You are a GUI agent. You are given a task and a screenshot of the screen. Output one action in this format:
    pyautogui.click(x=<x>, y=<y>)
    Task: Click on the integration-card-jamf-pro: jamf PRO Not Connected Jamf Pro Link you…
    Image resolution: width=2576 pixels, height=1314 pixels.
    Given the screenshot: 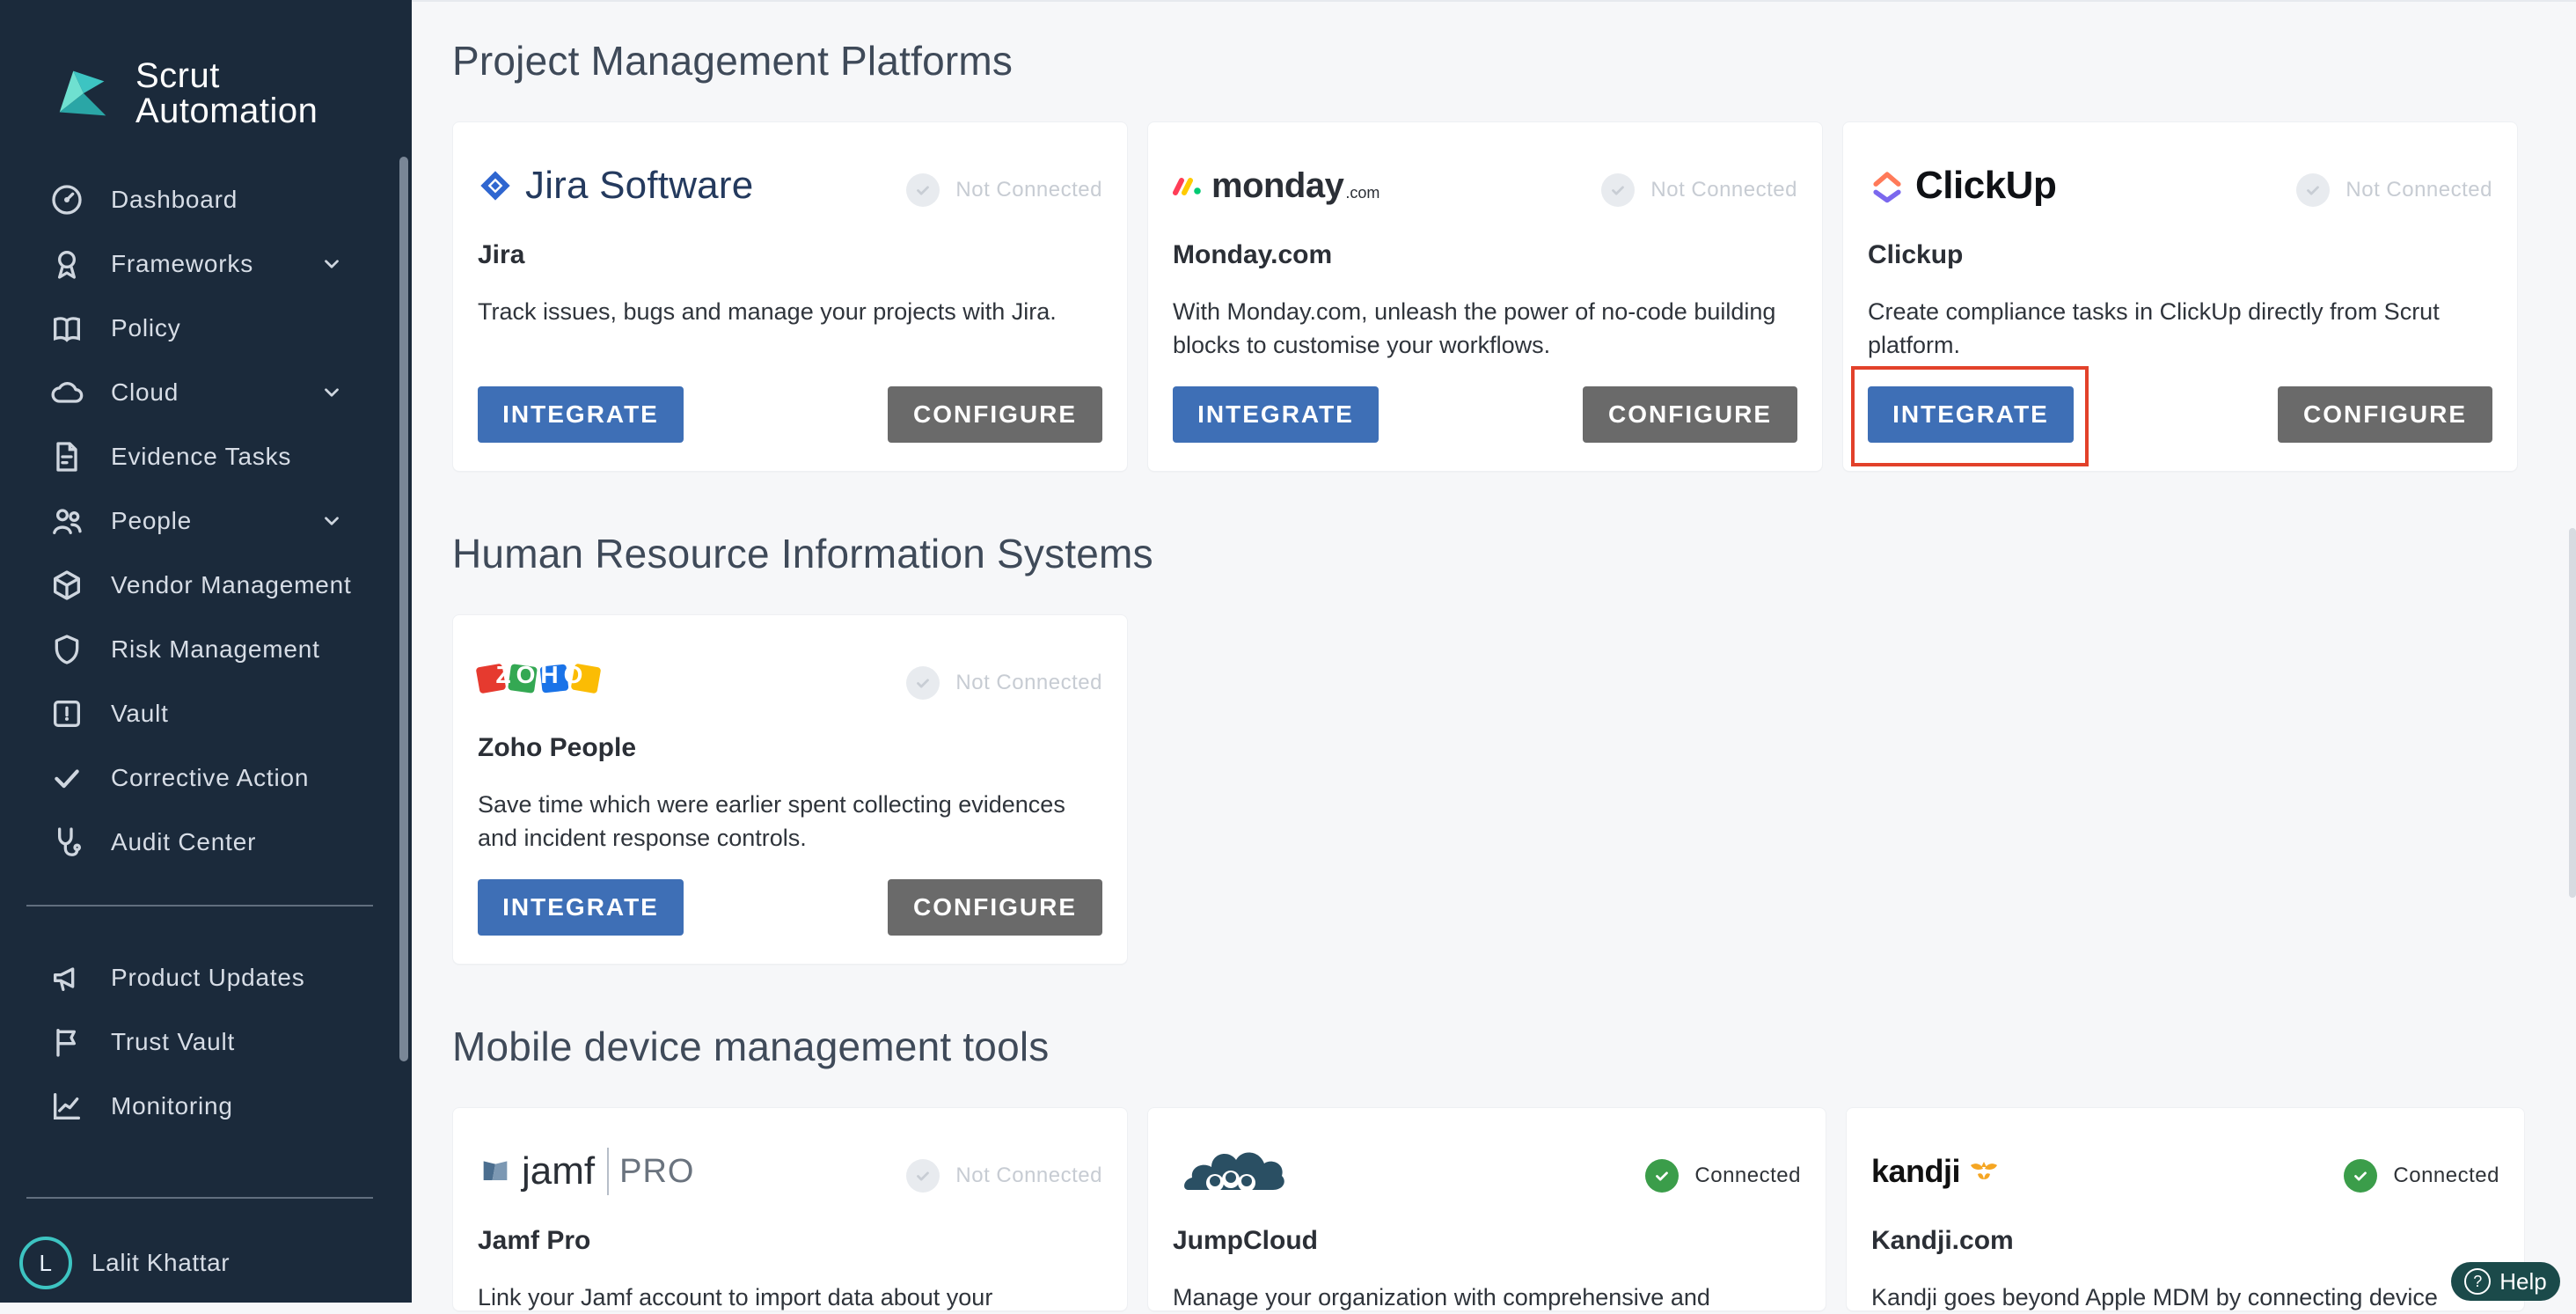 What is the action you would take?
    pyautogui.click(x=790, y=1209)
    